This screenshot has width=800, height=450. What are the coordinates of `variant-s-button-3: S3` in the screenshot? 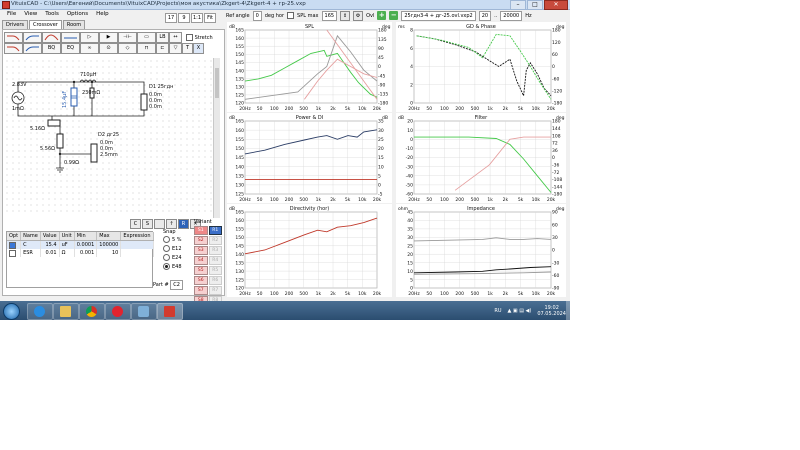 It's located at (201, 250).